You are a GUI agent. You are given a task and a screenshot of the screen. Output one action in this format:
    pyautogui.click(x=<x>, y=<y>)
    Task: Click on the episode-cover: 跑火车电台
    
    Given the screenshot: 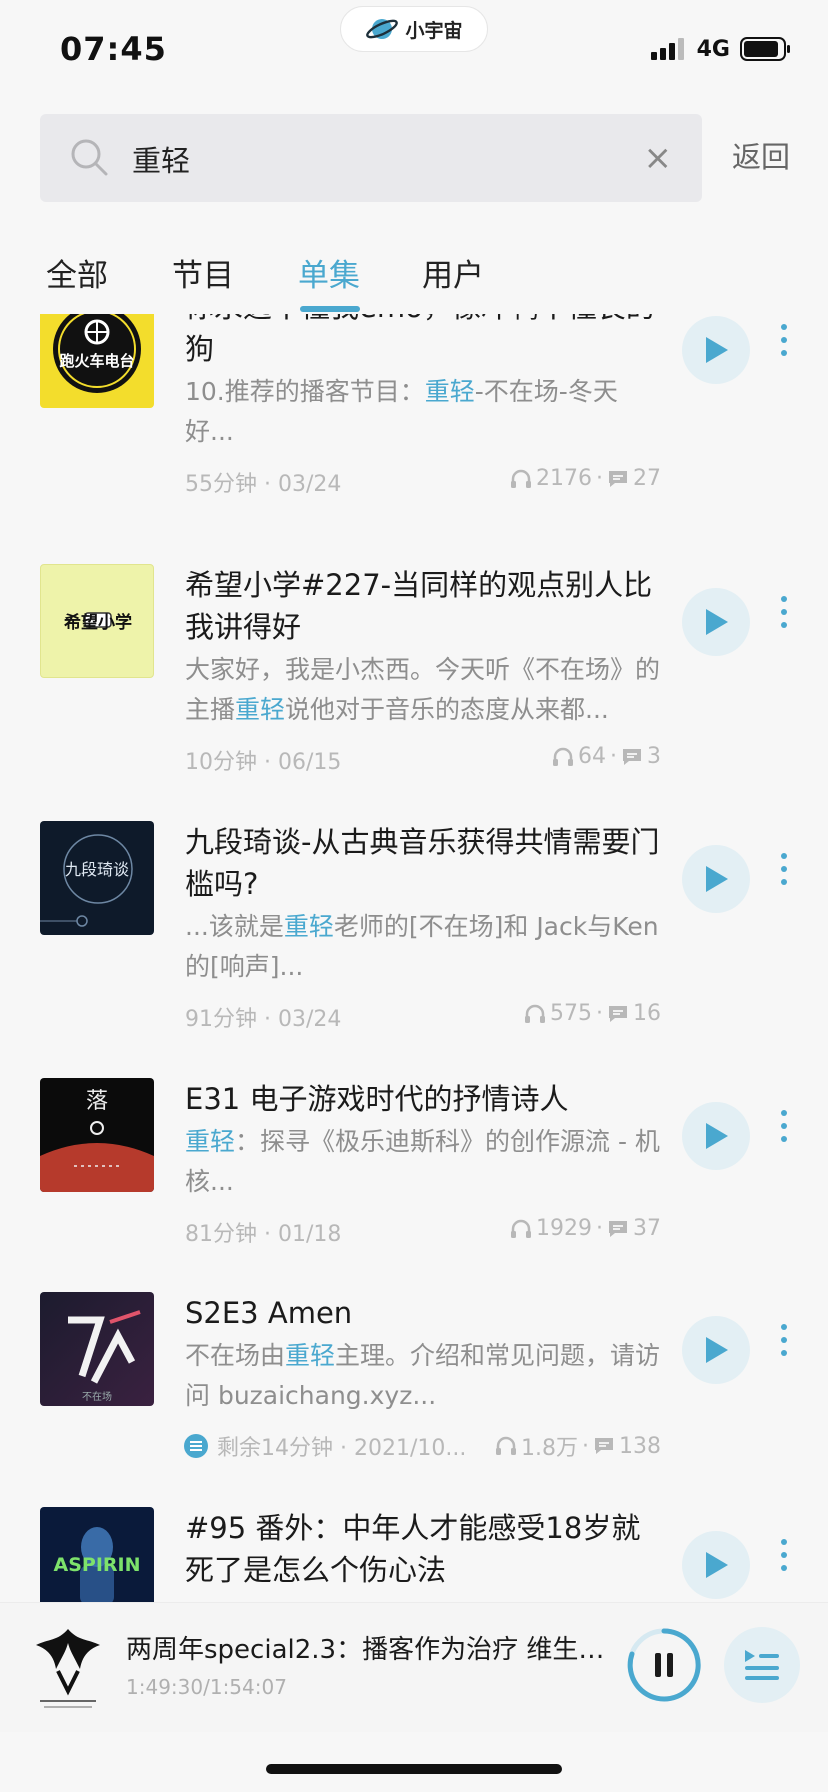 What is the action you would take?
    pyautogui.click(x=97, y=361)
    